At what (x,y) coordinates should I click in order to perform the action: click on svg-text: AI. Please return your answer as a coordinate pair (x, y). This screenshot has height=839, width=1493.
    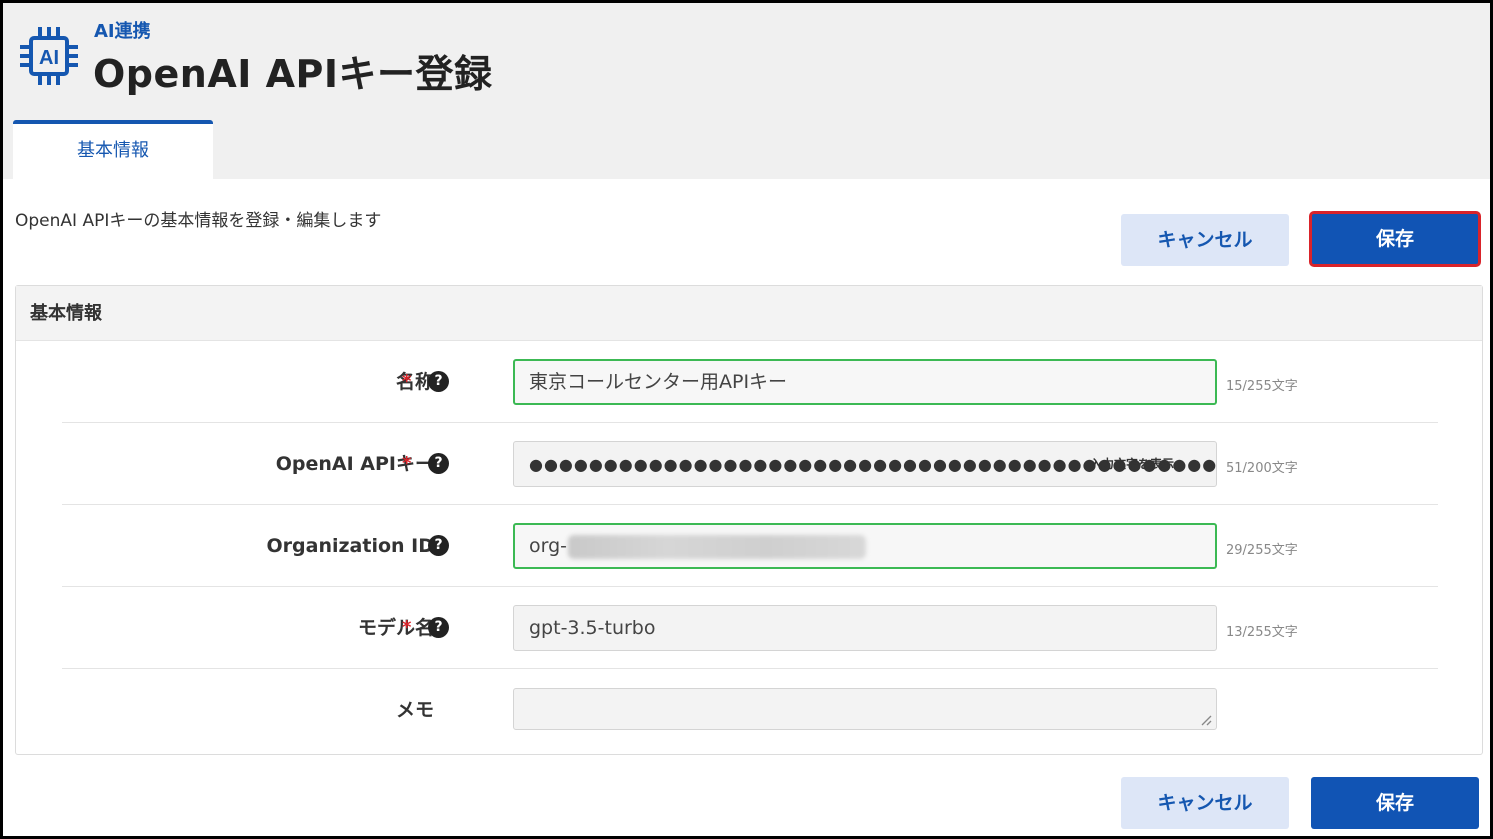
    Looking at the image, I should click on (49, 58).